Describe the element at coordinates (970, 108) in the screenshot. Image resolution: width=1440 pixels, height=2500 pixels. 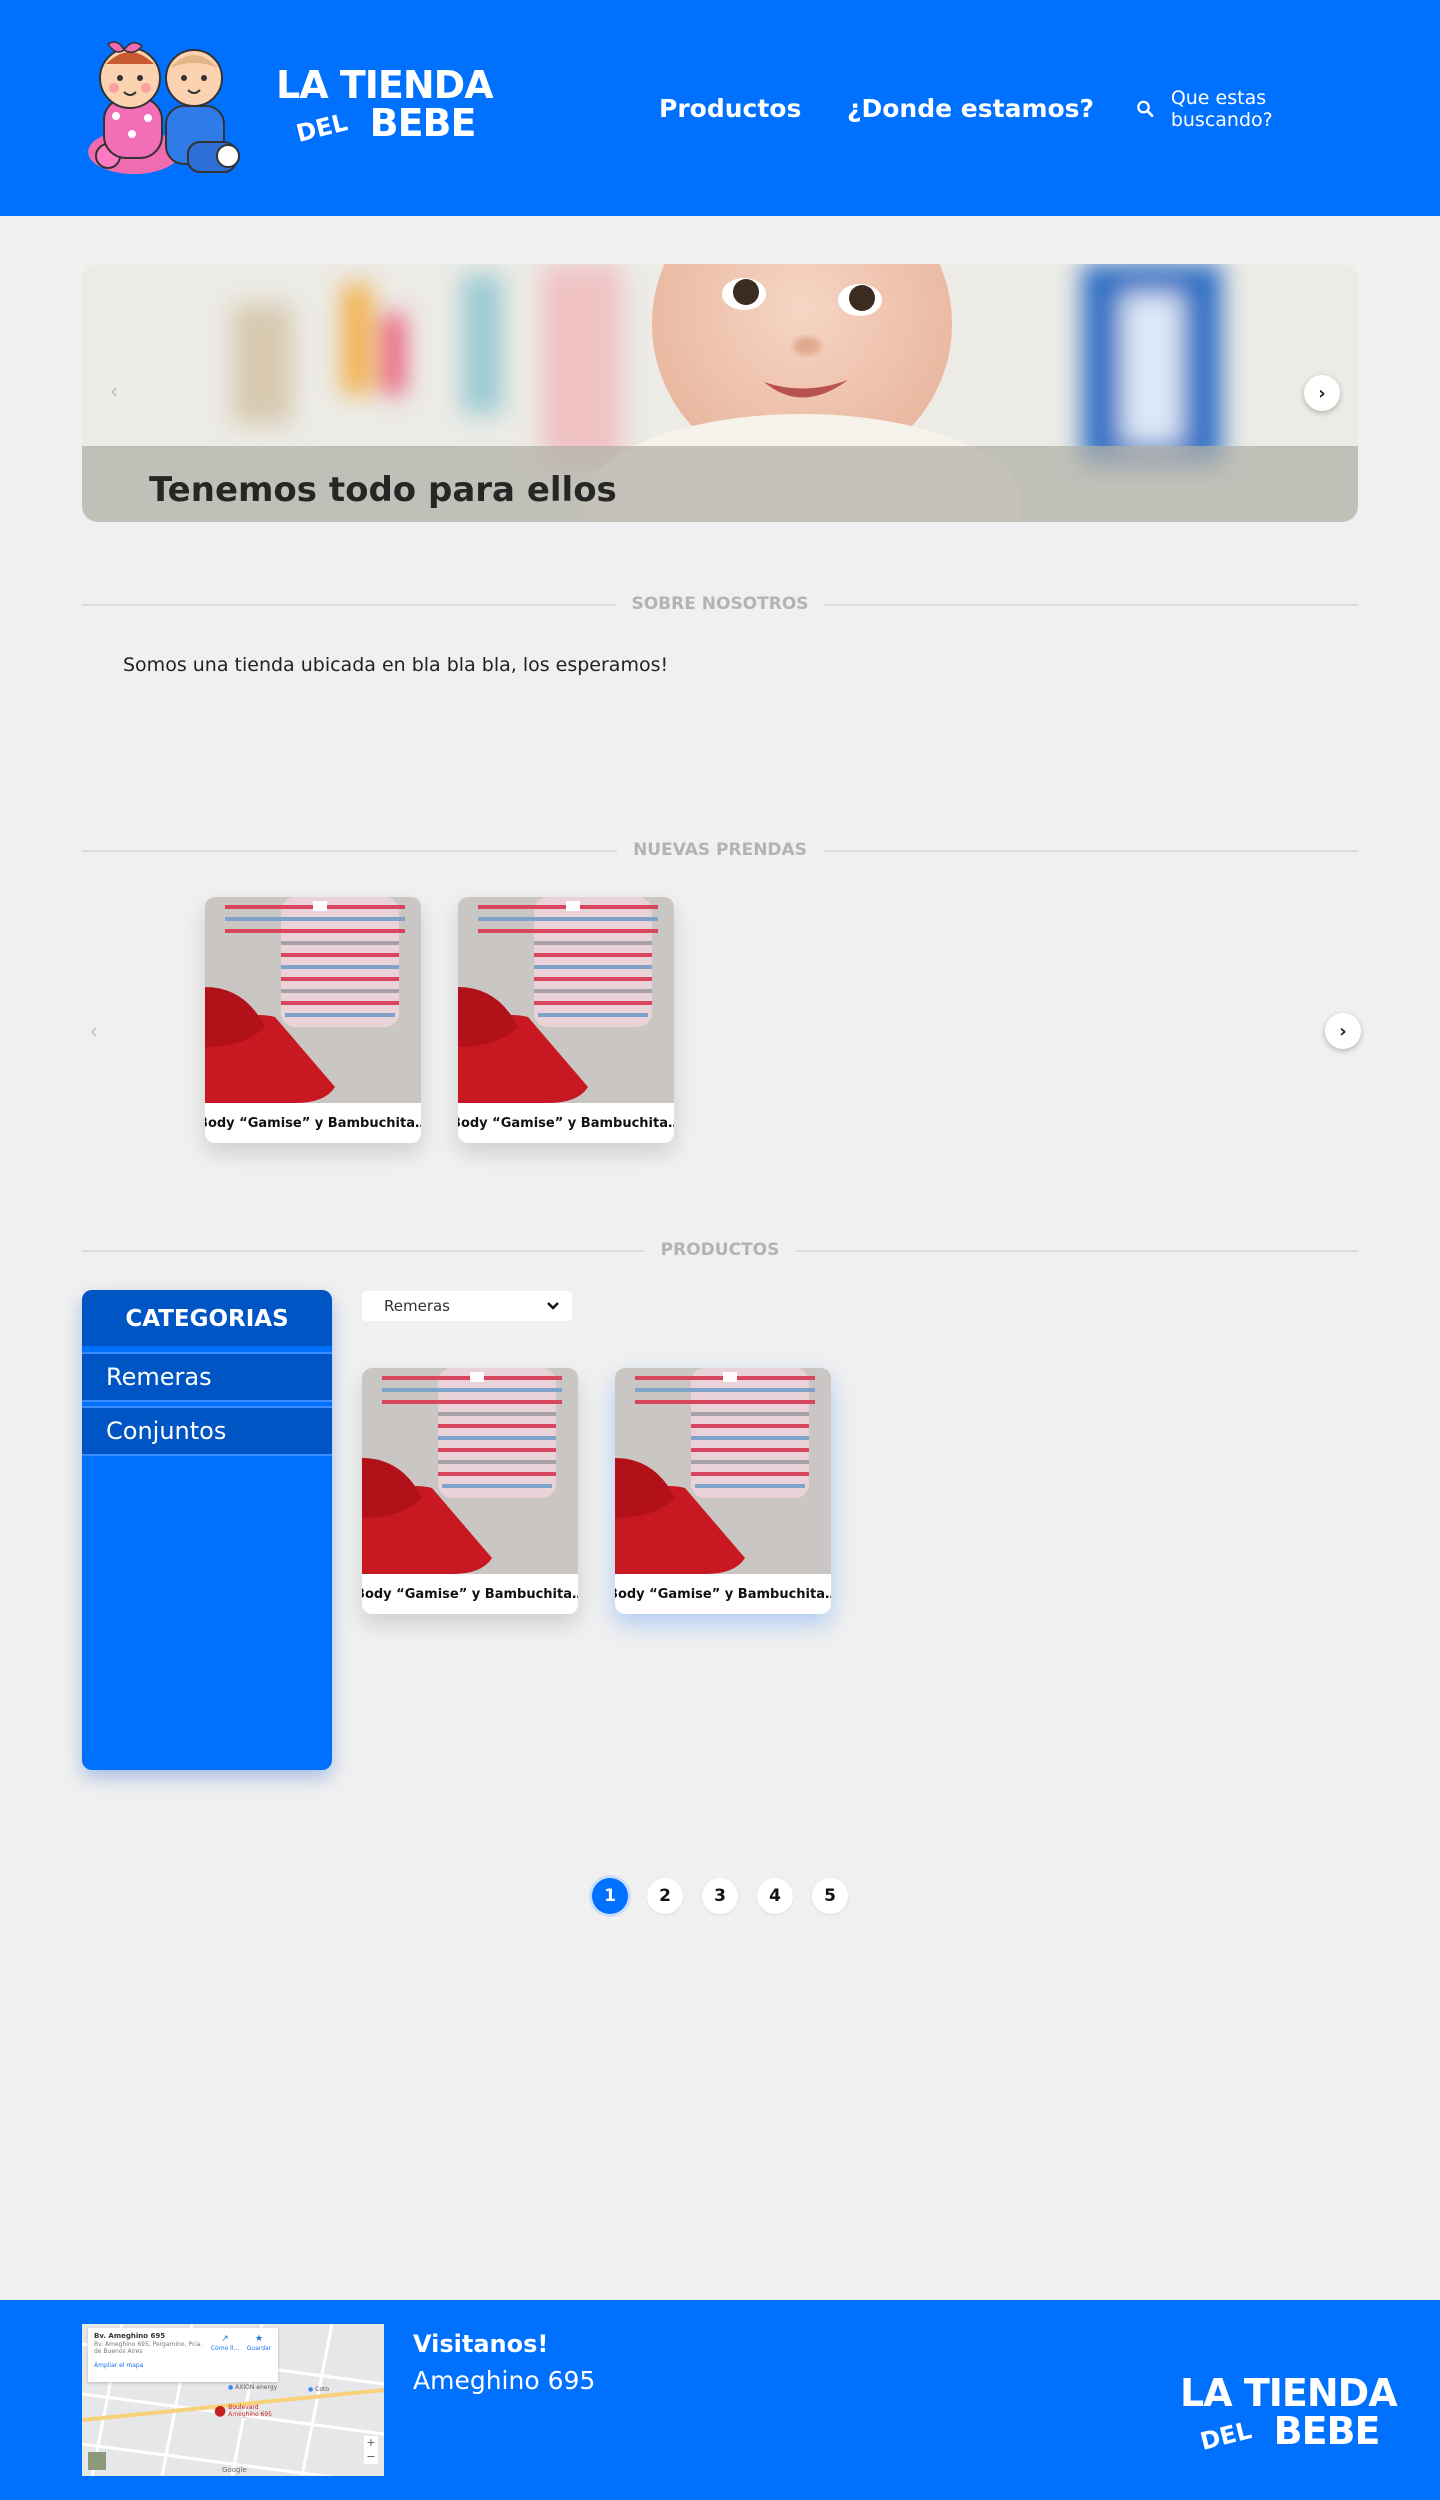
I see `nav-donde-estamos: ¿Donde estamos?` at that location.